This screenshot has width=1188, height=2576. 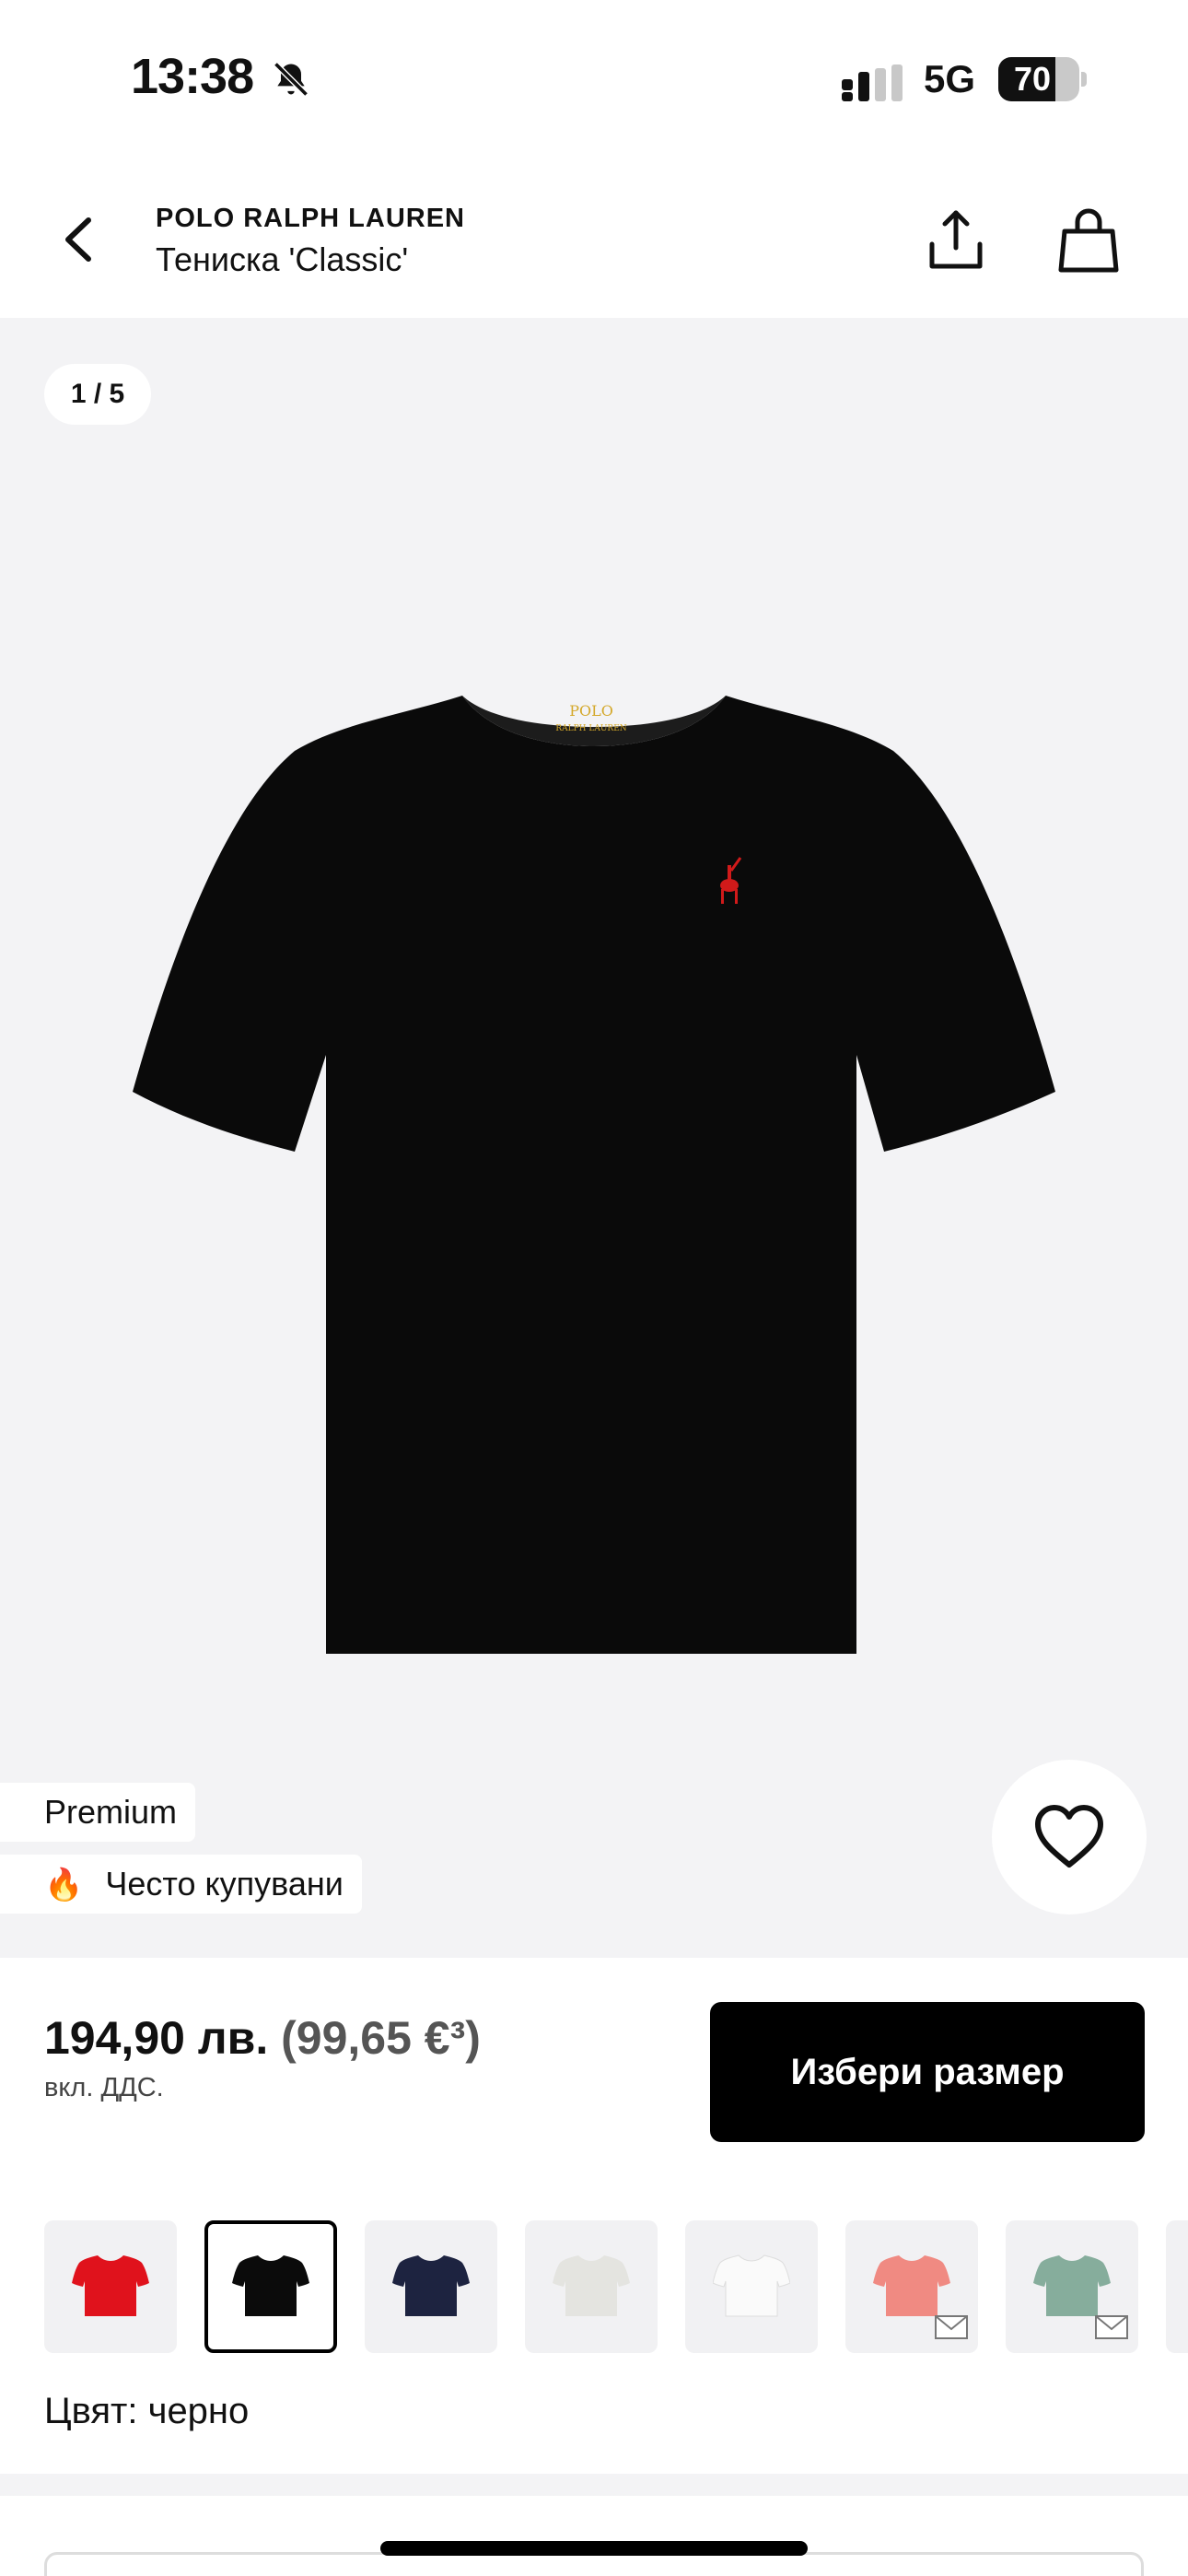 I want to click on battery-percent: 70, so click(x=1032, y=79).